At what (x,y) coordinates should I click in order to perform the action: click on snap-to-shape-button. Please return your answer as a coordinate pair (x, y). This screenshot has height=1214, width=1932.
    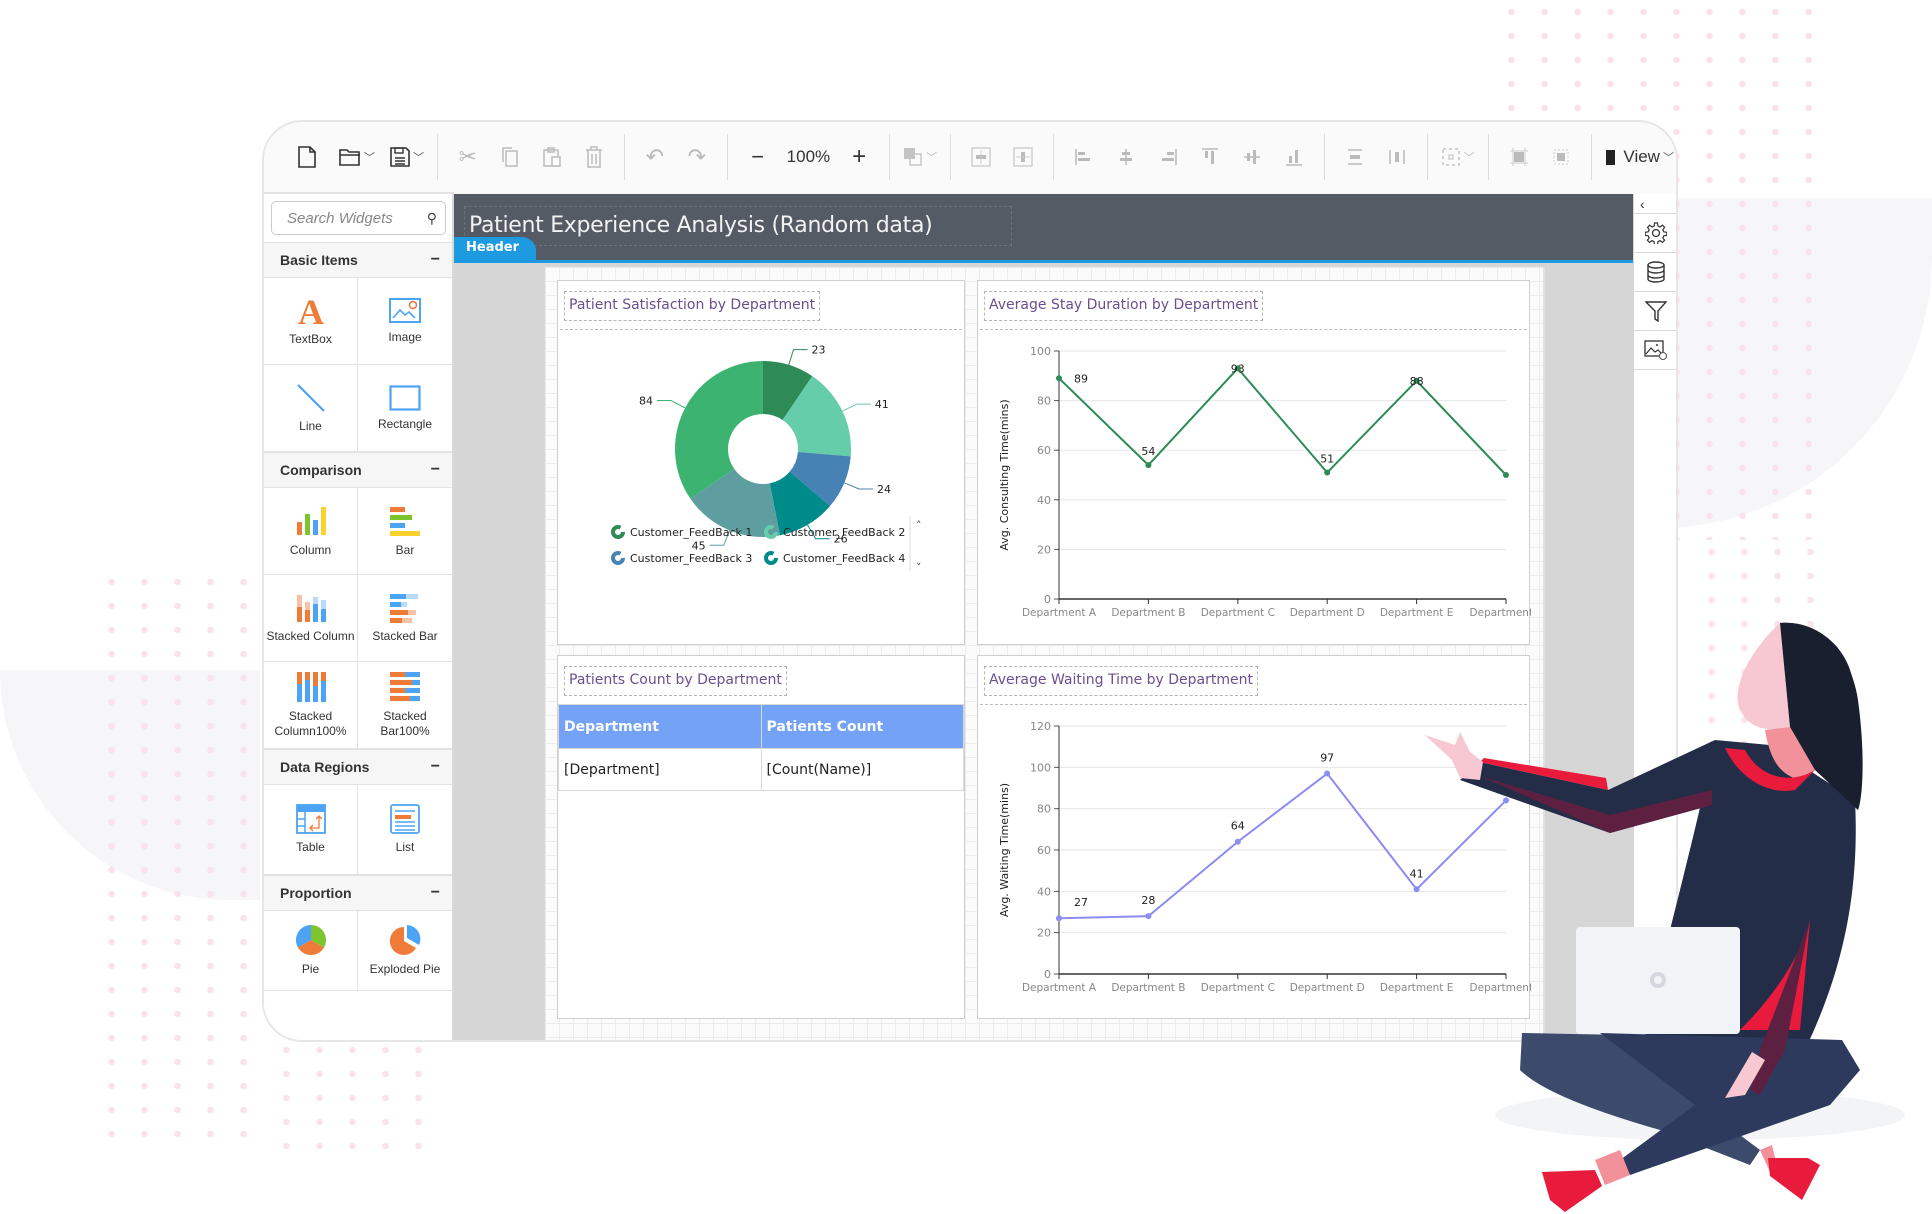
    Looking at the image, I should click on (1561, 157).